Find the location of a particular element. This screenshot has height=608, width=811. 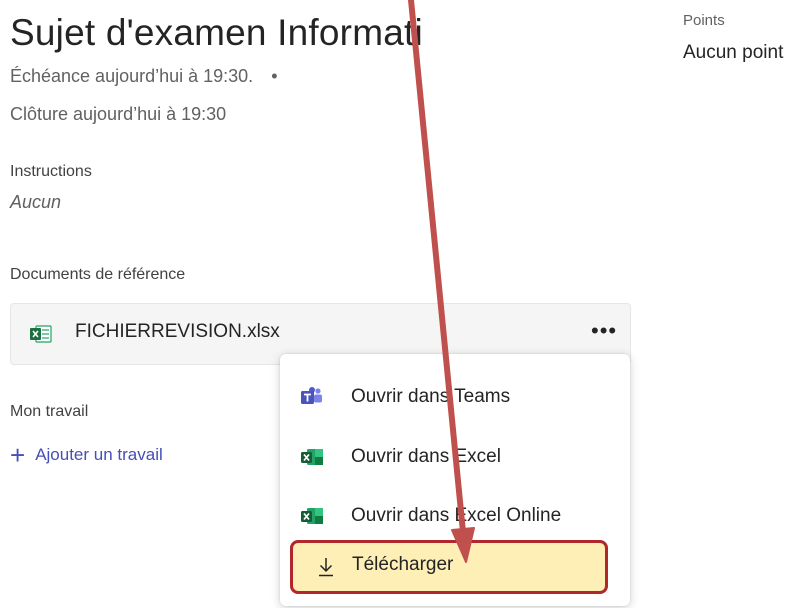

menu-item-open-in-excel: Ouvrir dans Excel is located at coordinates (455, 457).